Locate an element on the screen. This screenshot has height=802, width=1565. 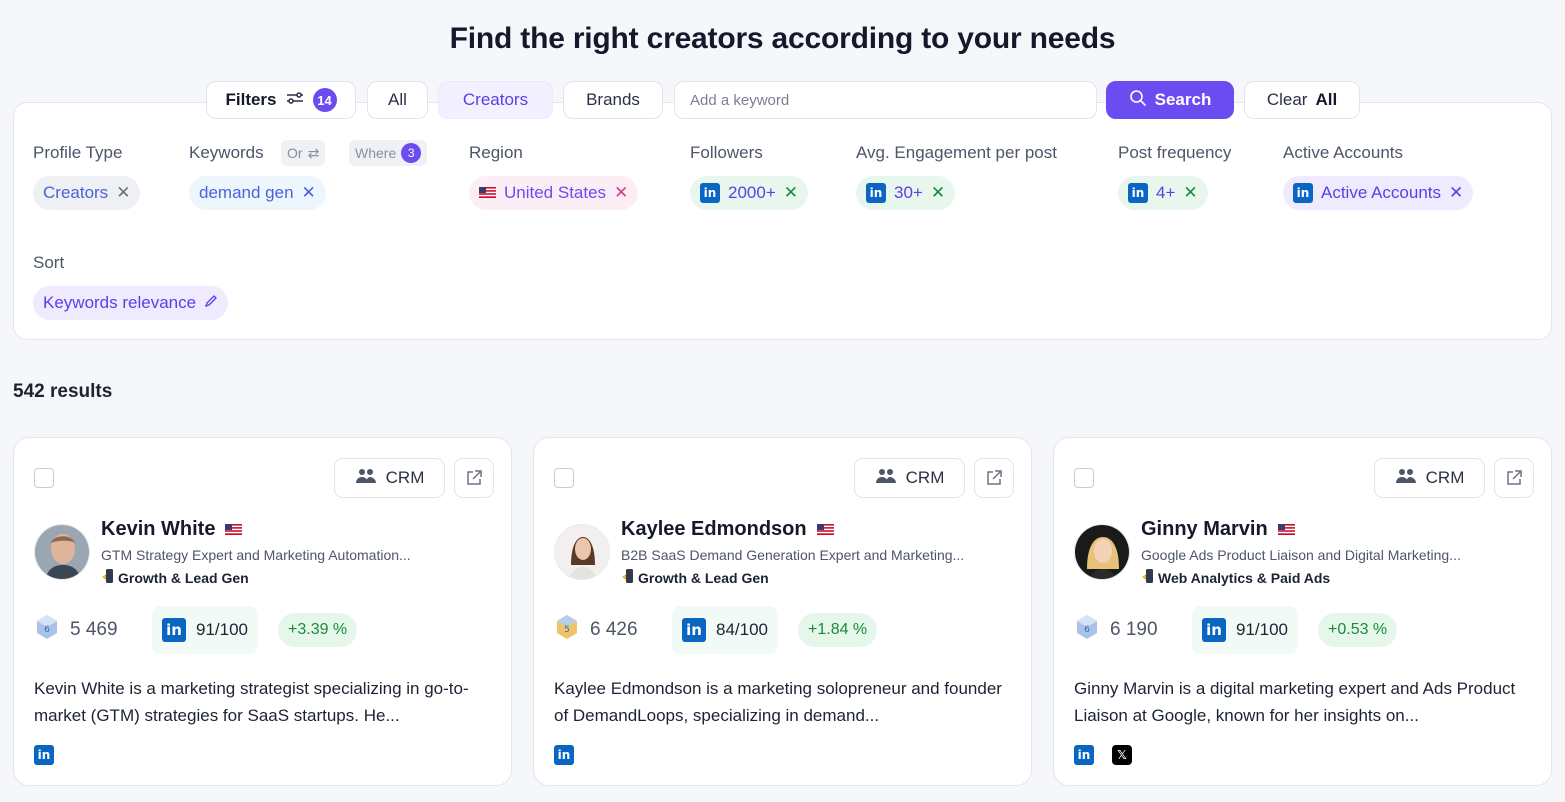
active-accounts-chip: in Active Accounts ✕ is located at coordinates (1378, 193).